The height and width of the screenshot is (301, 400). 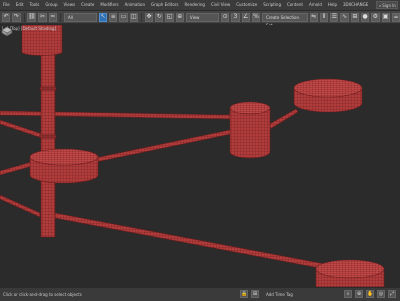 What do you see at coordinates (359, 294) in the screenshot?
I see `zoom-all-icon: ⊕` at bounding box center [359, 294].